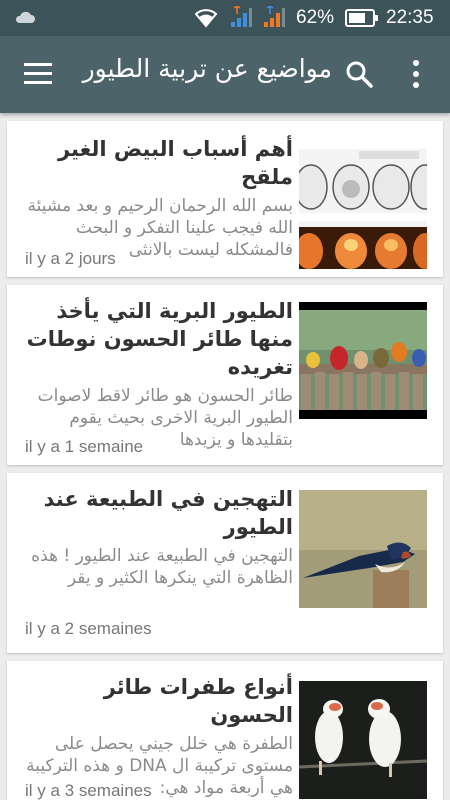 The width and height of the screenshot is (450, 800). What do you see at coordinates (158, 163) in the screenshot?
I see `article-title: أهم أسباب البيض الغير ملقح` at bounding box center [158, 163].